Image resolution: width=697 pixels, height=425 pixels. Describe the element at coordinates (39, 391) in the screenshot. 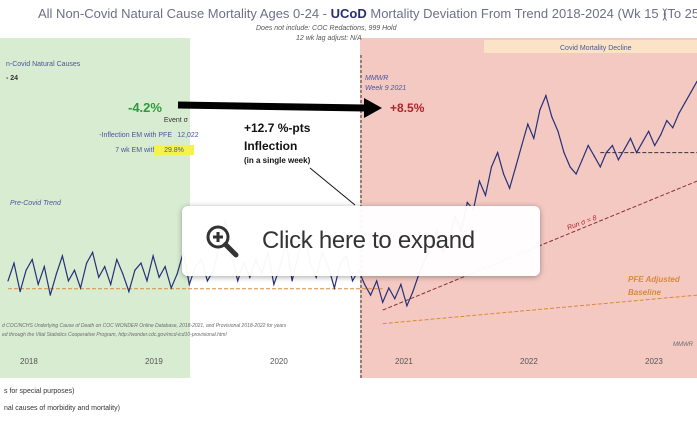

I see `footer-line-1: s for special purposes)` at that location.